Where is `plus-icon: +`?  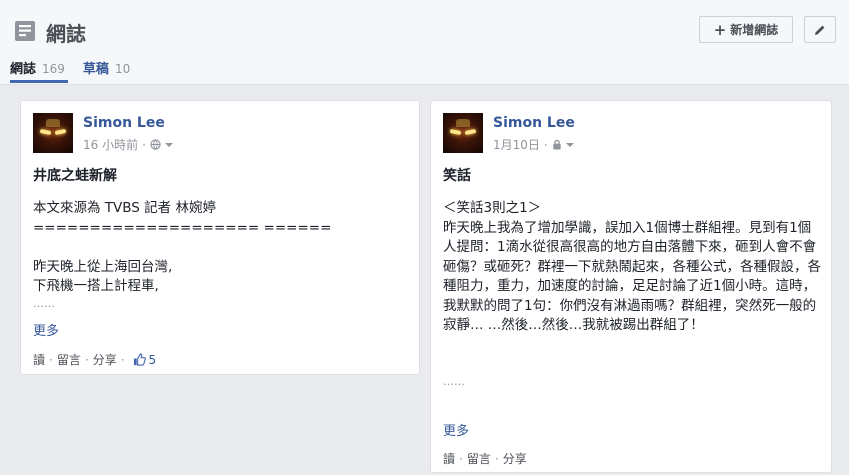 plus-icon: + is located at coordinates (720, 29).